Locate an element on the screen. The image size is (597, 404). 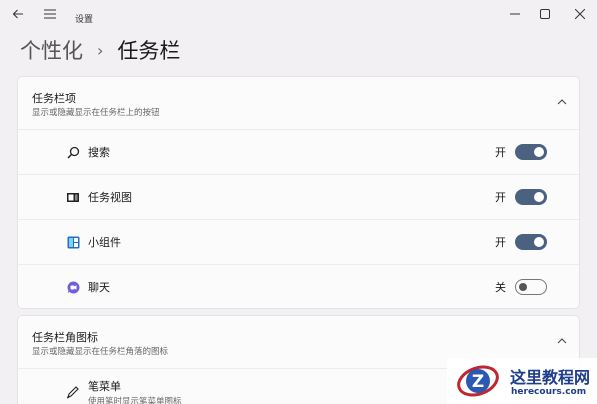
toggle-state-label: 关 is located at coordinates (500, 287).